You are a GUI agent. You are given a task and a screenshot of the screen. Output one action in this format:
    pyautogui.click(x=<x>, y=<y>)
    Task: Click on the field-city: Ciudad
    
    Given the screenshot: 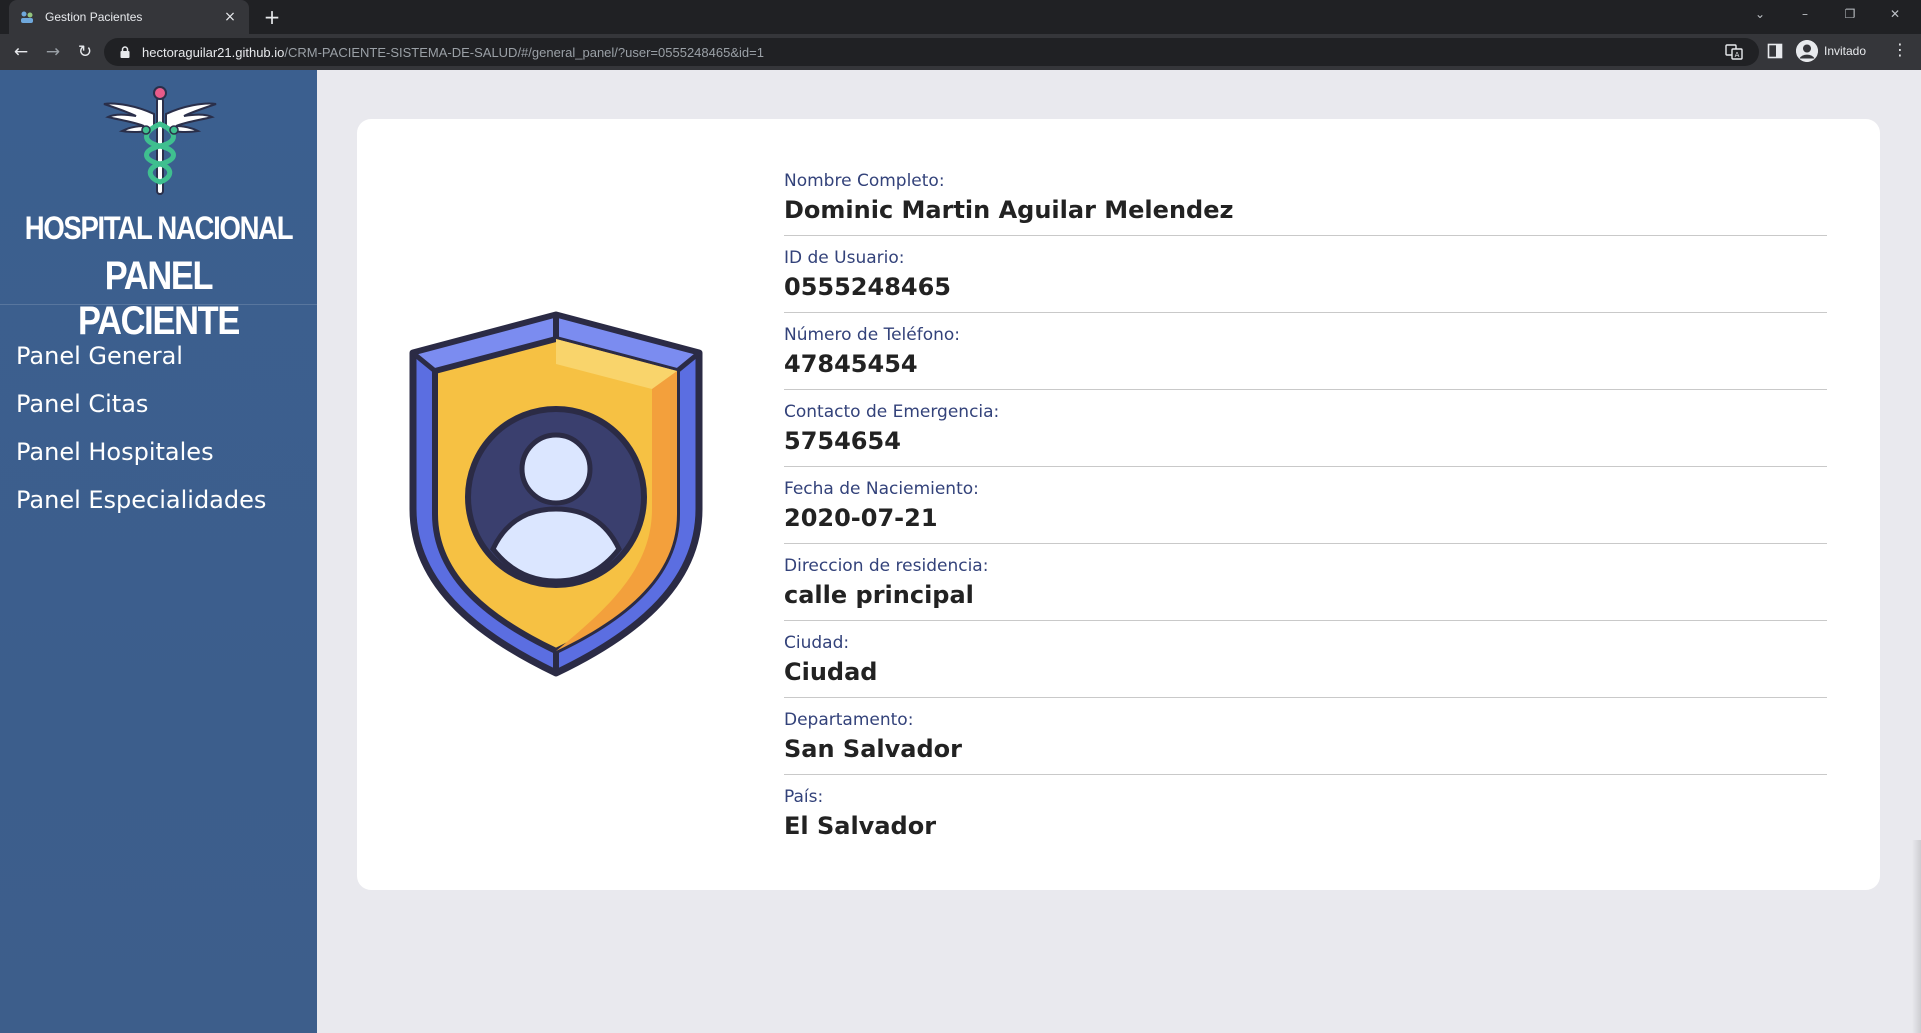 What is the action you would take?
    pyautogui.click(x=1305, y=659)
    